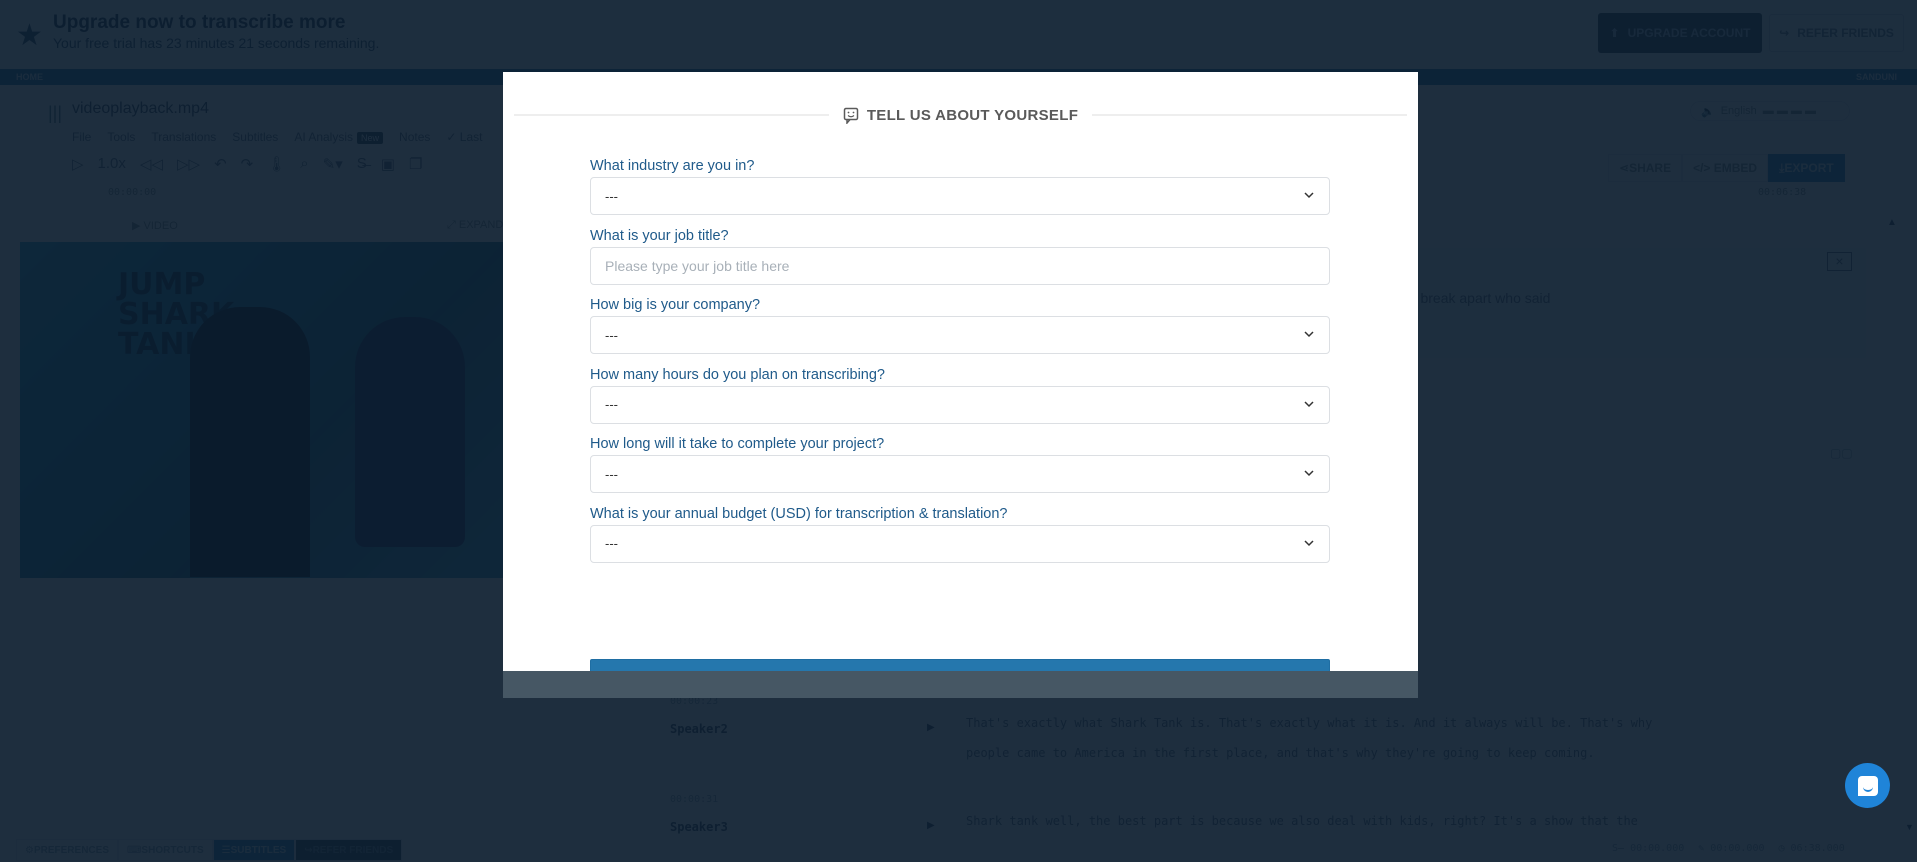 The height and width of the screenshot is (862, 1917). What do you see at coordinates (960, 404) in the screenshot?
I see `hours-select: ---` at bounding box center [960, 404].